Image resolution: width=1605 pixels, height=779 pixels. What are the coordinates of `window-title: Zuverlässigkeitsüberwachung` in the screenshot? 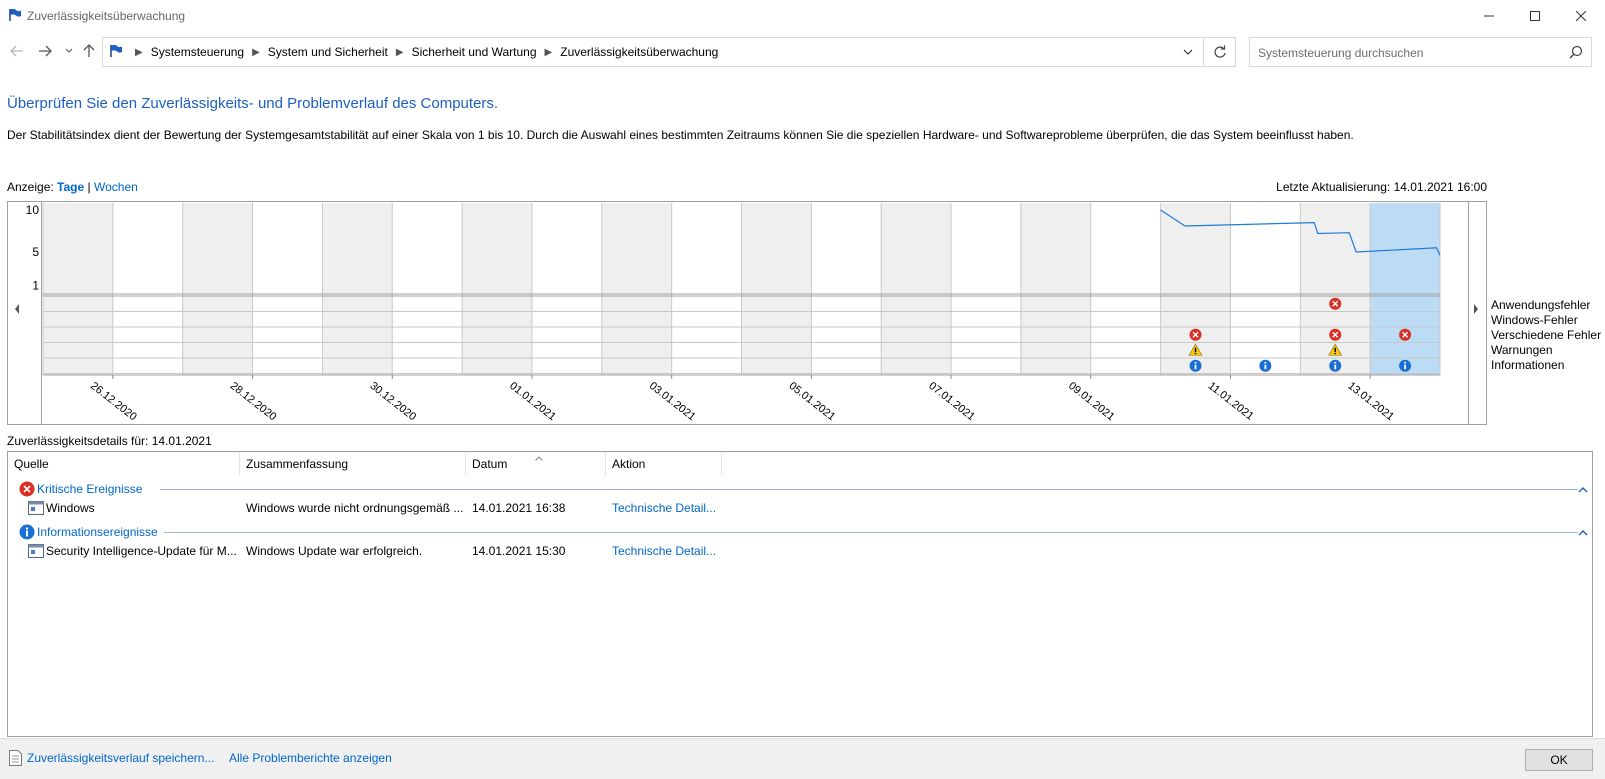 It's located at (106, 16).